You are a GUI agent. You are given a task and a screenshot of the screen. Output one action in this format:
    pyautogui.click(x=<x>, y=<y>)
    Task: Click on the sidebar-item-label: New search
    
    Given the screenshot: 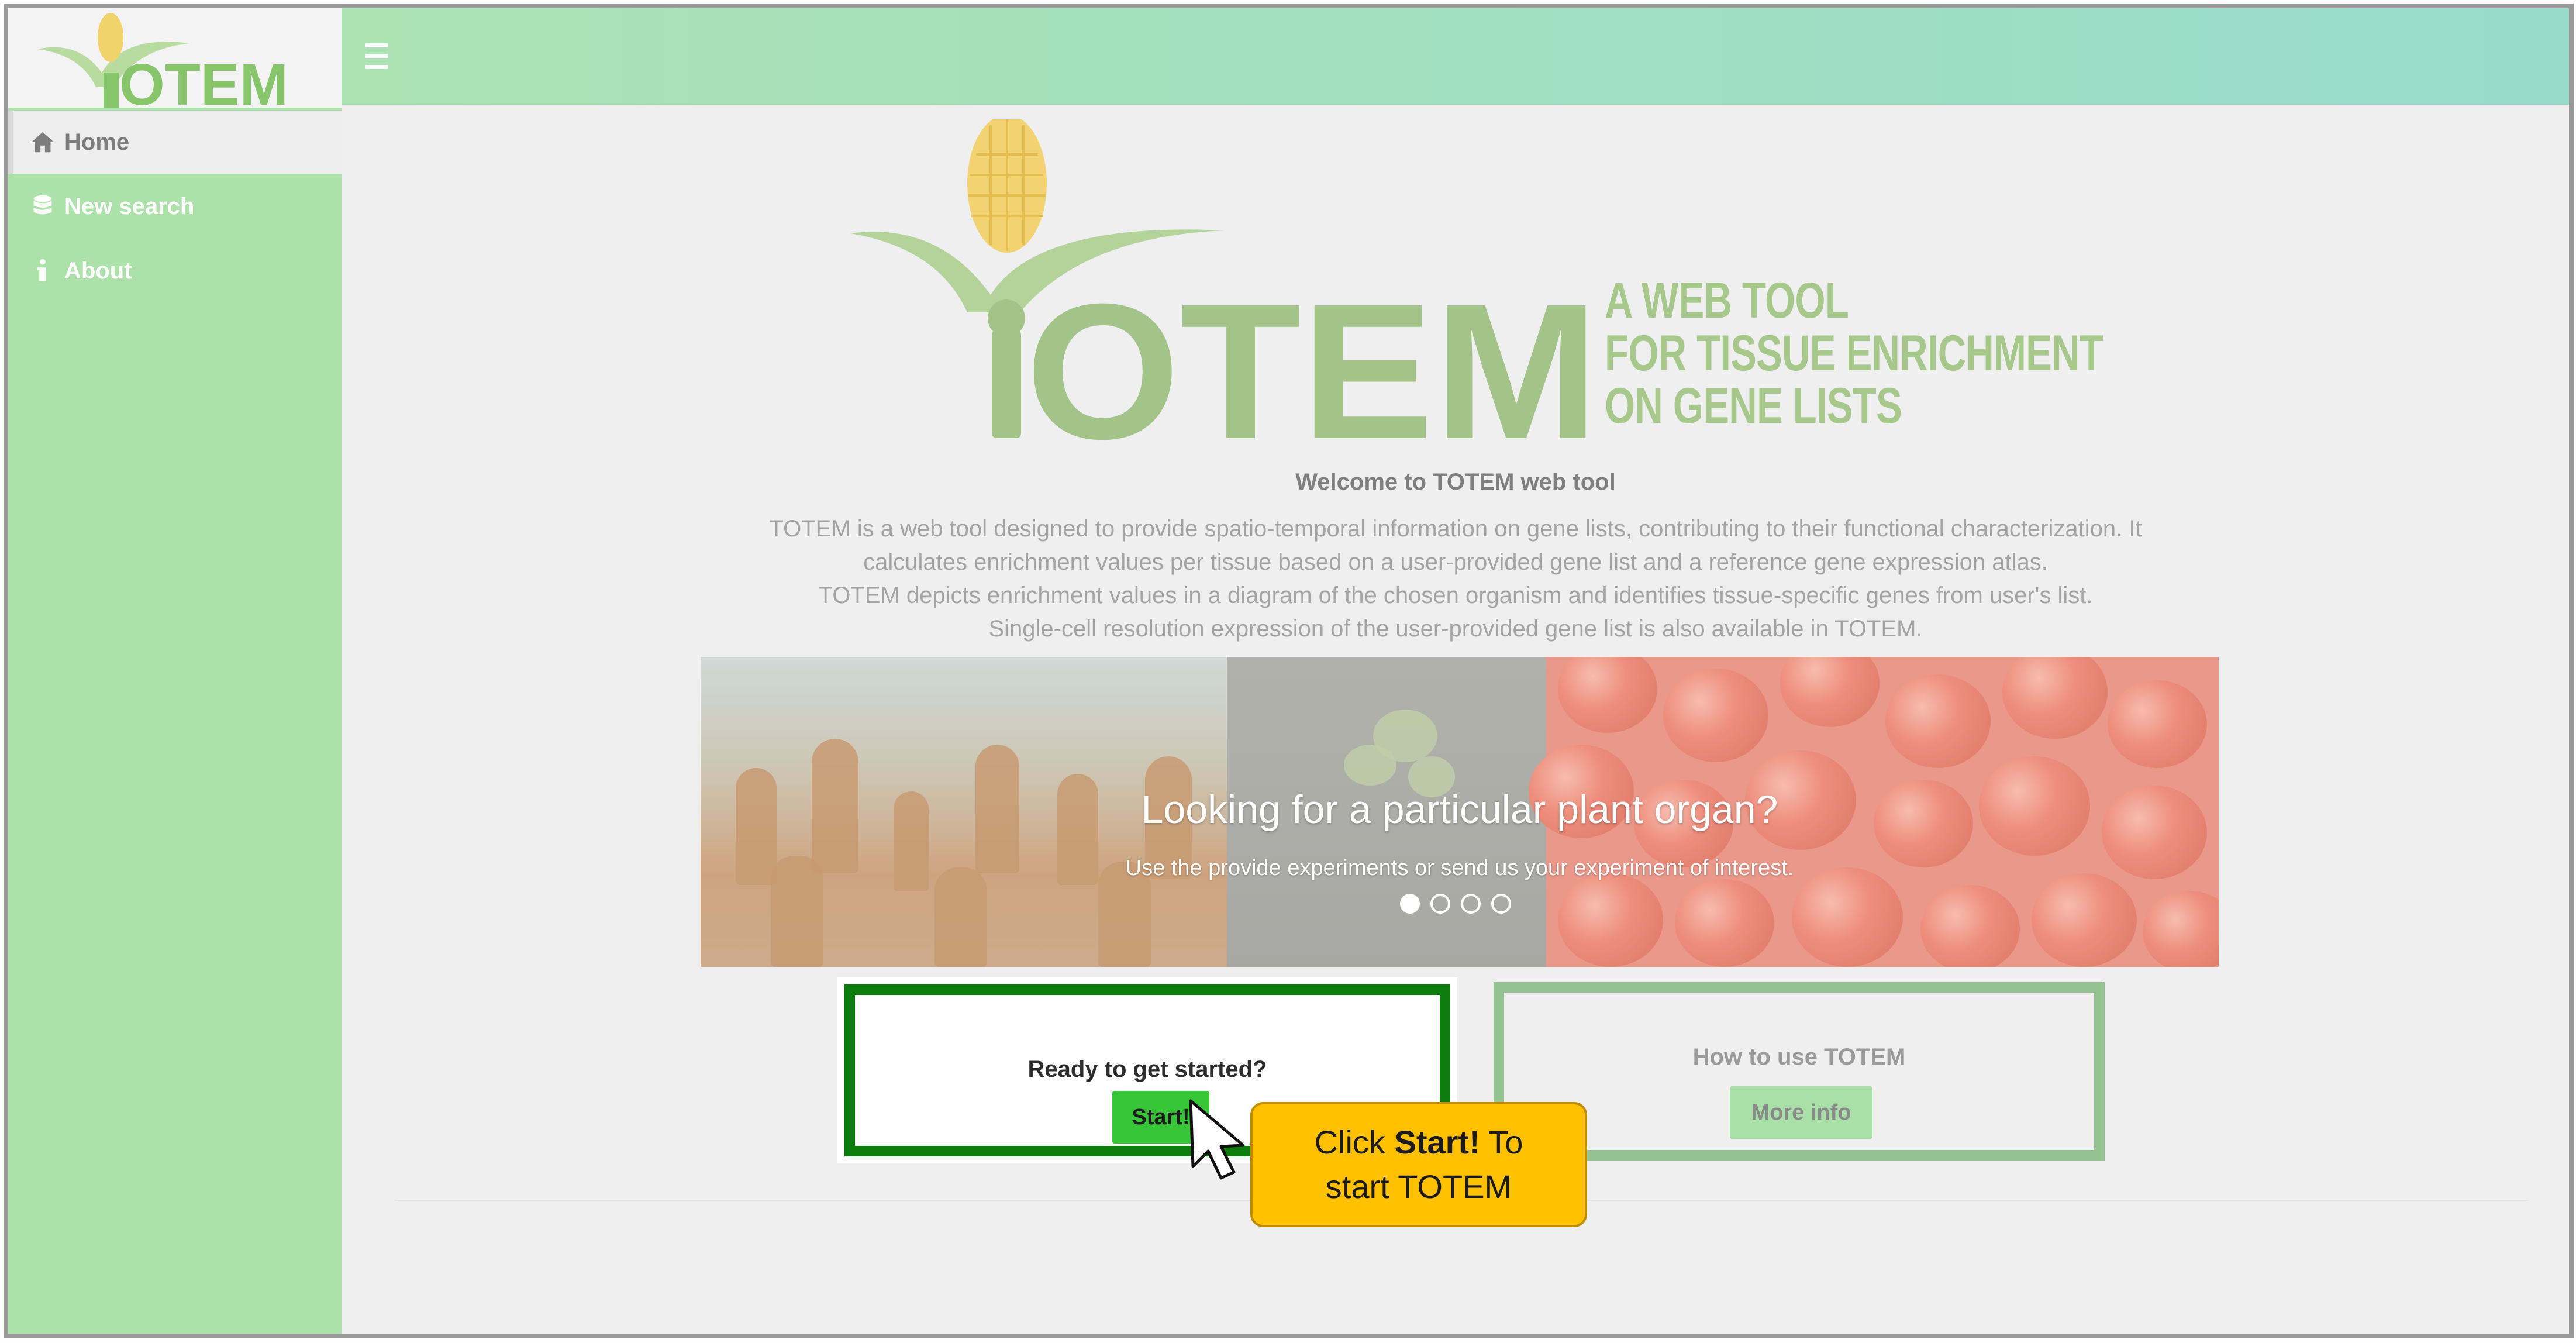 What is the action you would take?
    pyautogui.click(x=129, y=206)
    